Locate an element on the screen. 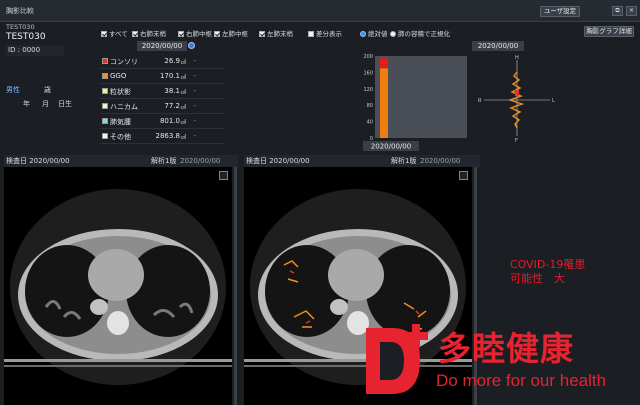 This screenshot has height=405, width=640. finding-row: 粒状影 38.1 ㎤ - is located at coordinates (162, 91).